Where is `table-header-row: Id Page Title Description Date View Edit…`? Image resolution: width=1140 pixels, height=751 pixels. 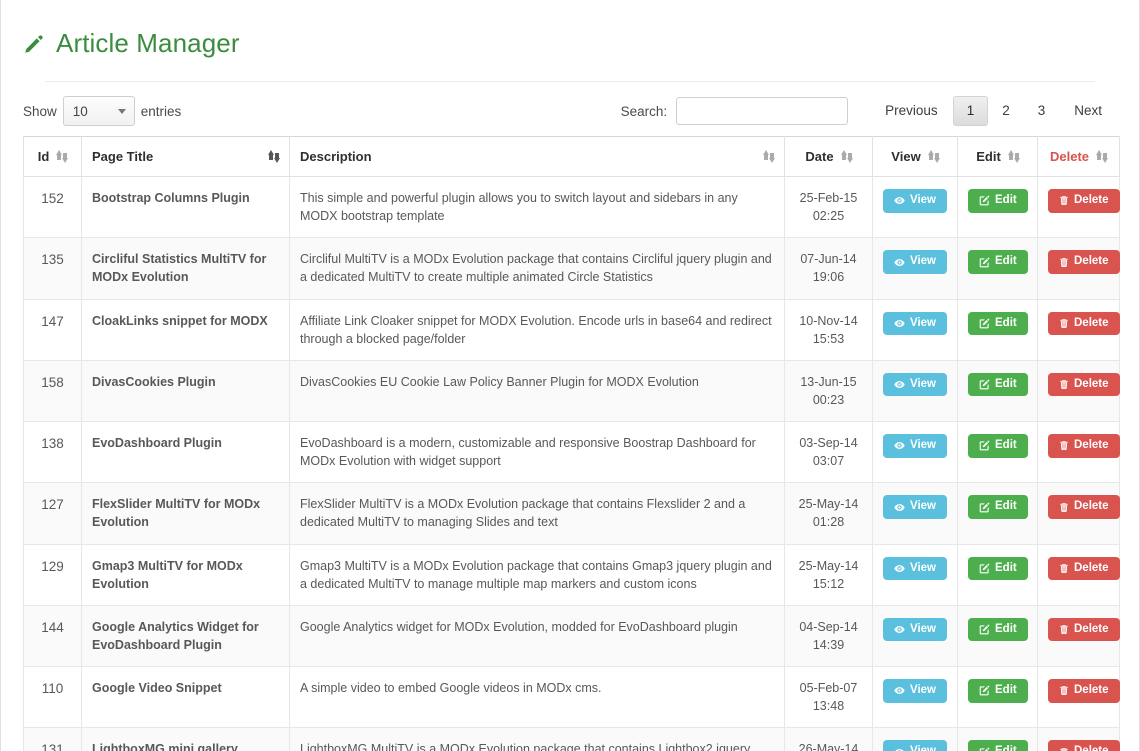 table-header-row: Id Page Title Description Date View Edit… is located at coordinates (571, 156).